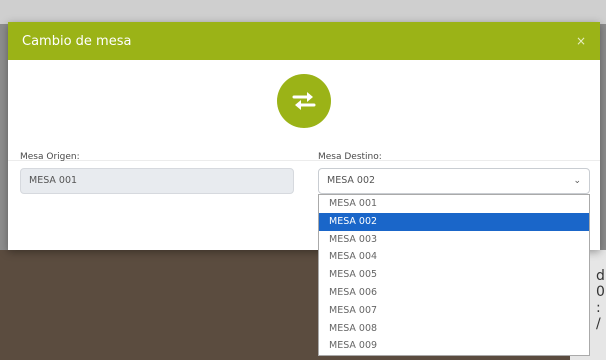 The height and width of the screenshot is (360, 606). What do you see at coordinates (77, 41) in the screenshot?
I see `modal-title: Cambio de mesa` at bounding box center [77, 41].